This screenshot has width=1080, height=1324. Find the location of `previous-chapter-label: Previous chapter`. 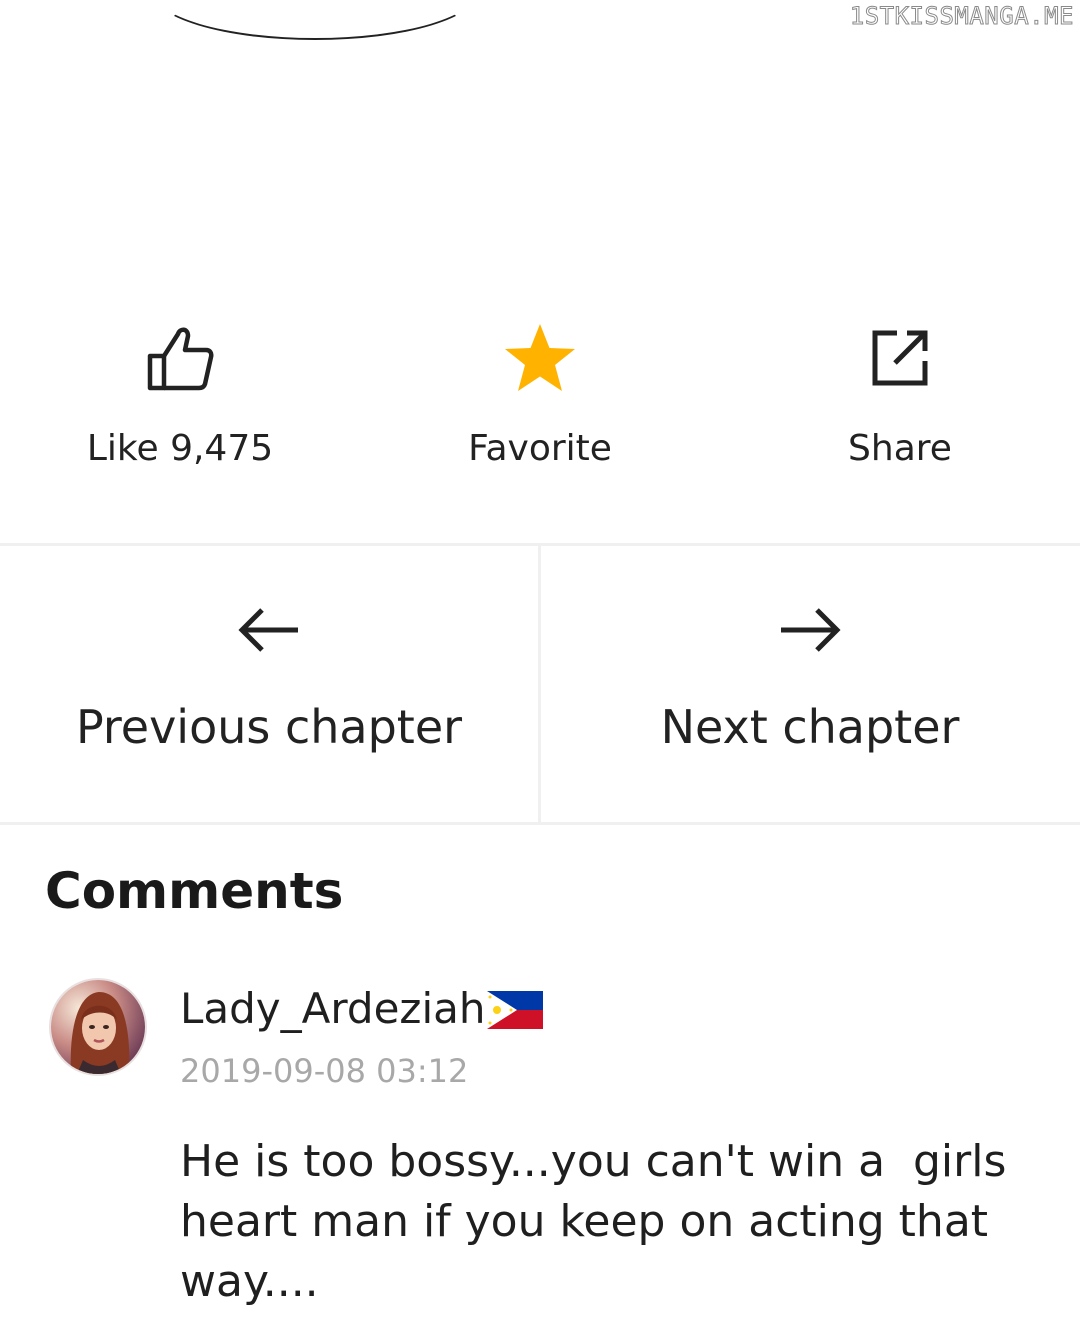

previous-chapter-label: Previous chapter is located at coordinates (269, 727).